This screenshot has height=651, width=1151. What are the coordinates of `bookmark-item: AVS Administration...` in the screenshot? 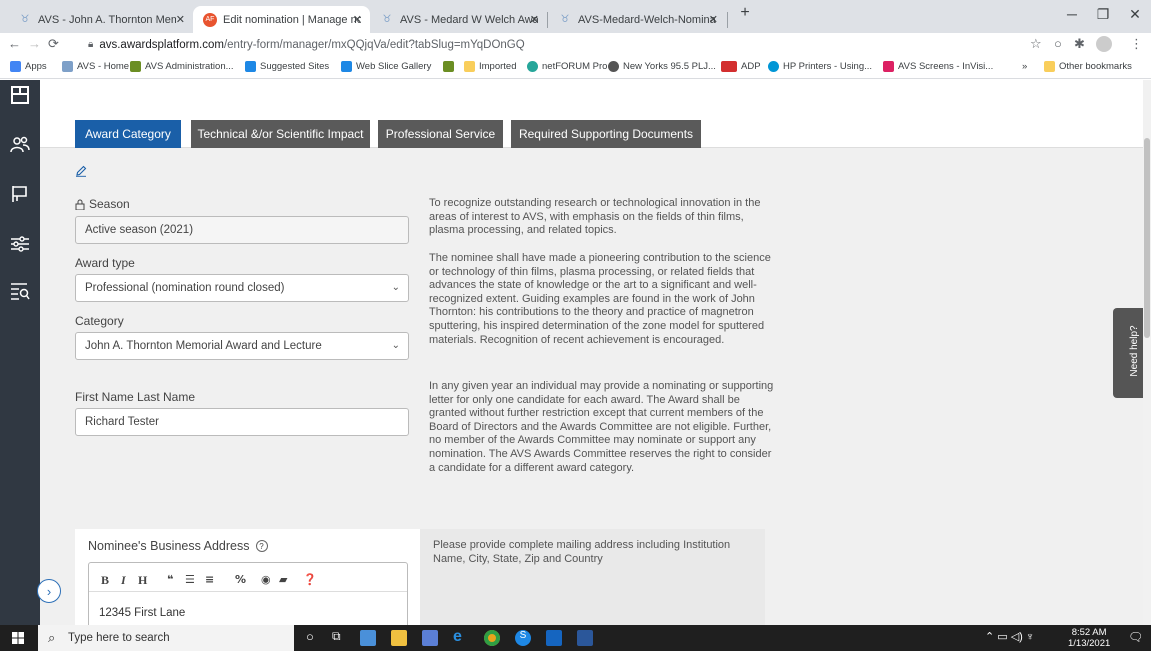 It's located at (182, 66).